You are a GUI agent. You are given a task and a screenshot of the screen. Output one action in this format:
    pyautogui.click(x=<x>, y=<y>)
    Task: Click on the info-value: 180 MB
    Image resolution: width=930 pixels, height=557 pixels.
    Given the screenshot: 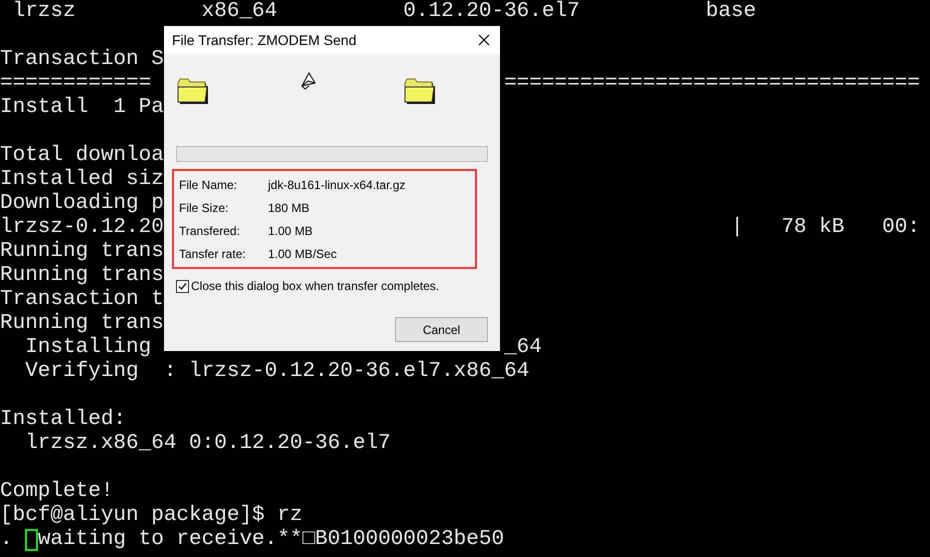 What is the action you would take?
    pyautogui.click(x=289, y=208)
    